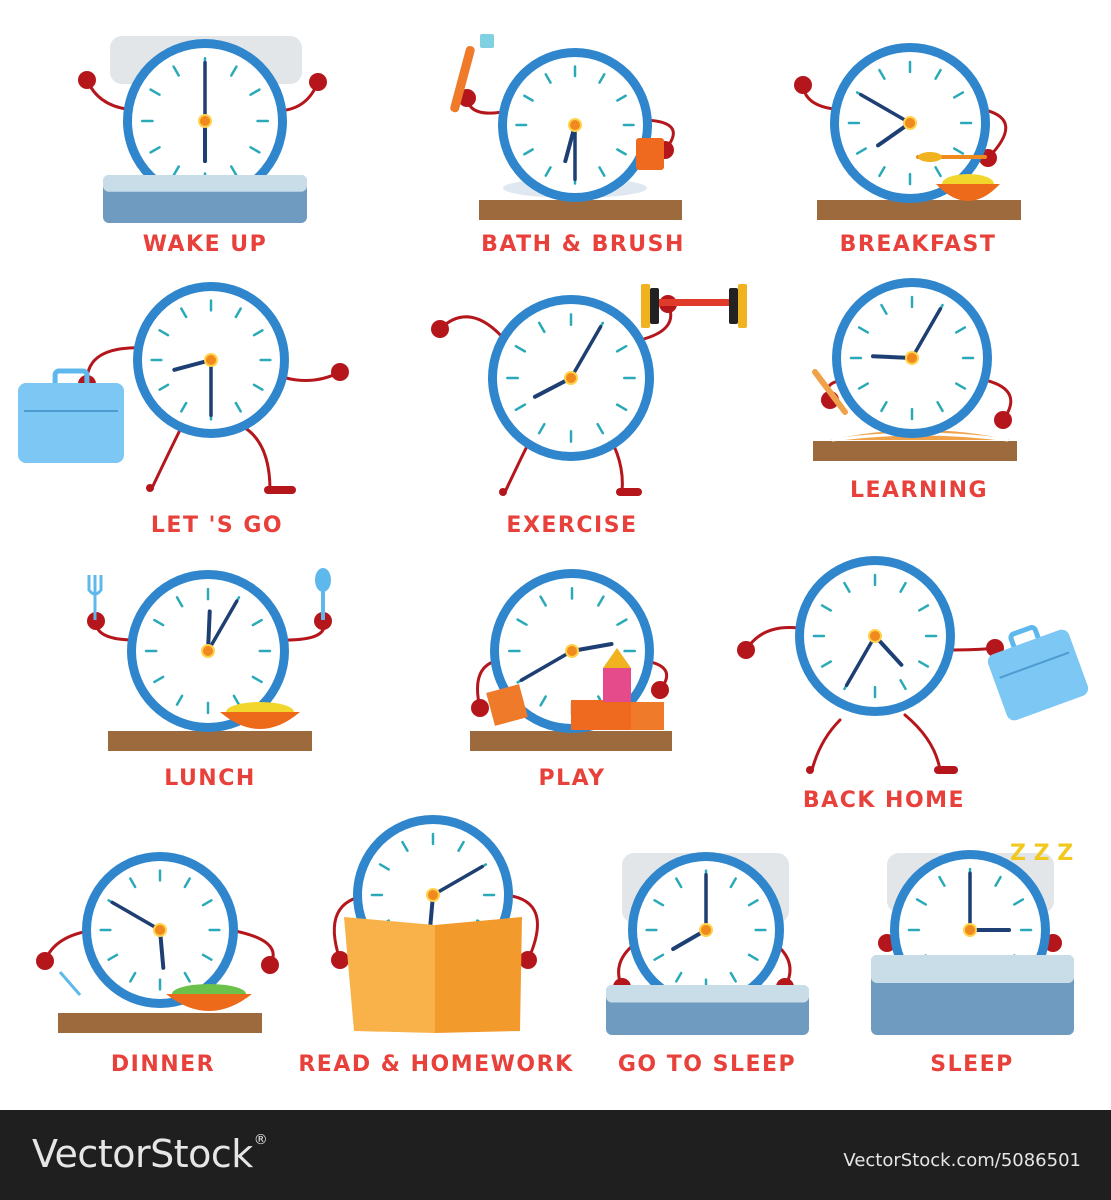 The width and height of the screenshot is (1111, 1200). Describe the element at coordinates (919, 490) in the screenshot. I see `label-learning: LEARNING` at that location.